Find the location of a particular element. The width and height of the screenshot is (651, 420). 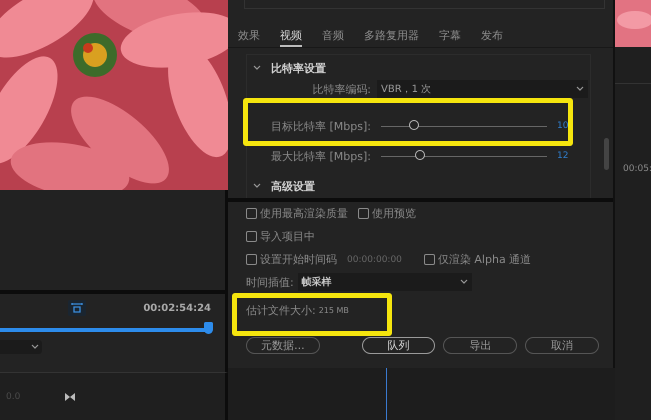

checkbox-option: 仅渲染 Alpha 通道 is located at coordinates (478, 259).